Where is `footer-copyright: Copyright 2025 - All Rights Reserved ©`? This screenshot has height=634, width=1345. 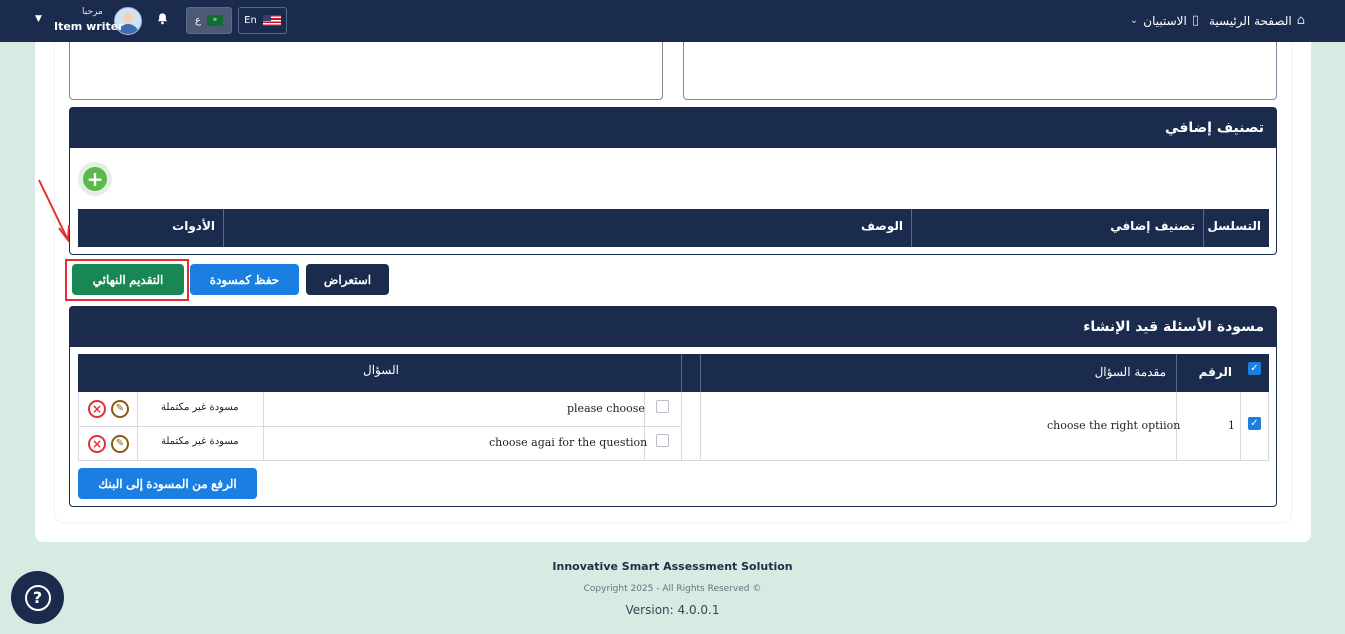 footer-copyright: Copyright 2025 - All Rights Reserved © is located at coordinates (672, 589).